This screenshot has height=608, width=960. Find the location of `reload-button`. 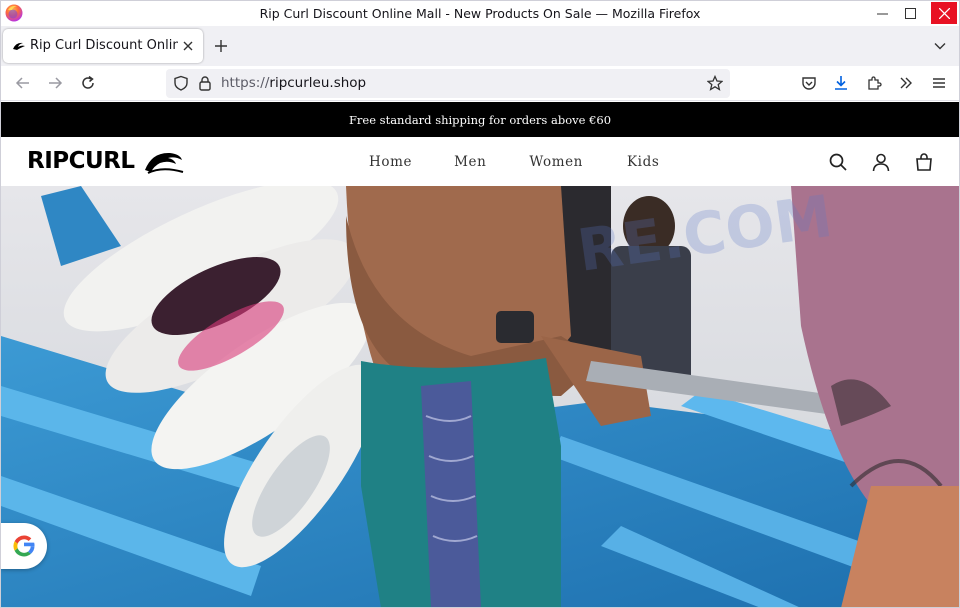

reload-button is located at coordinates (88, 83).